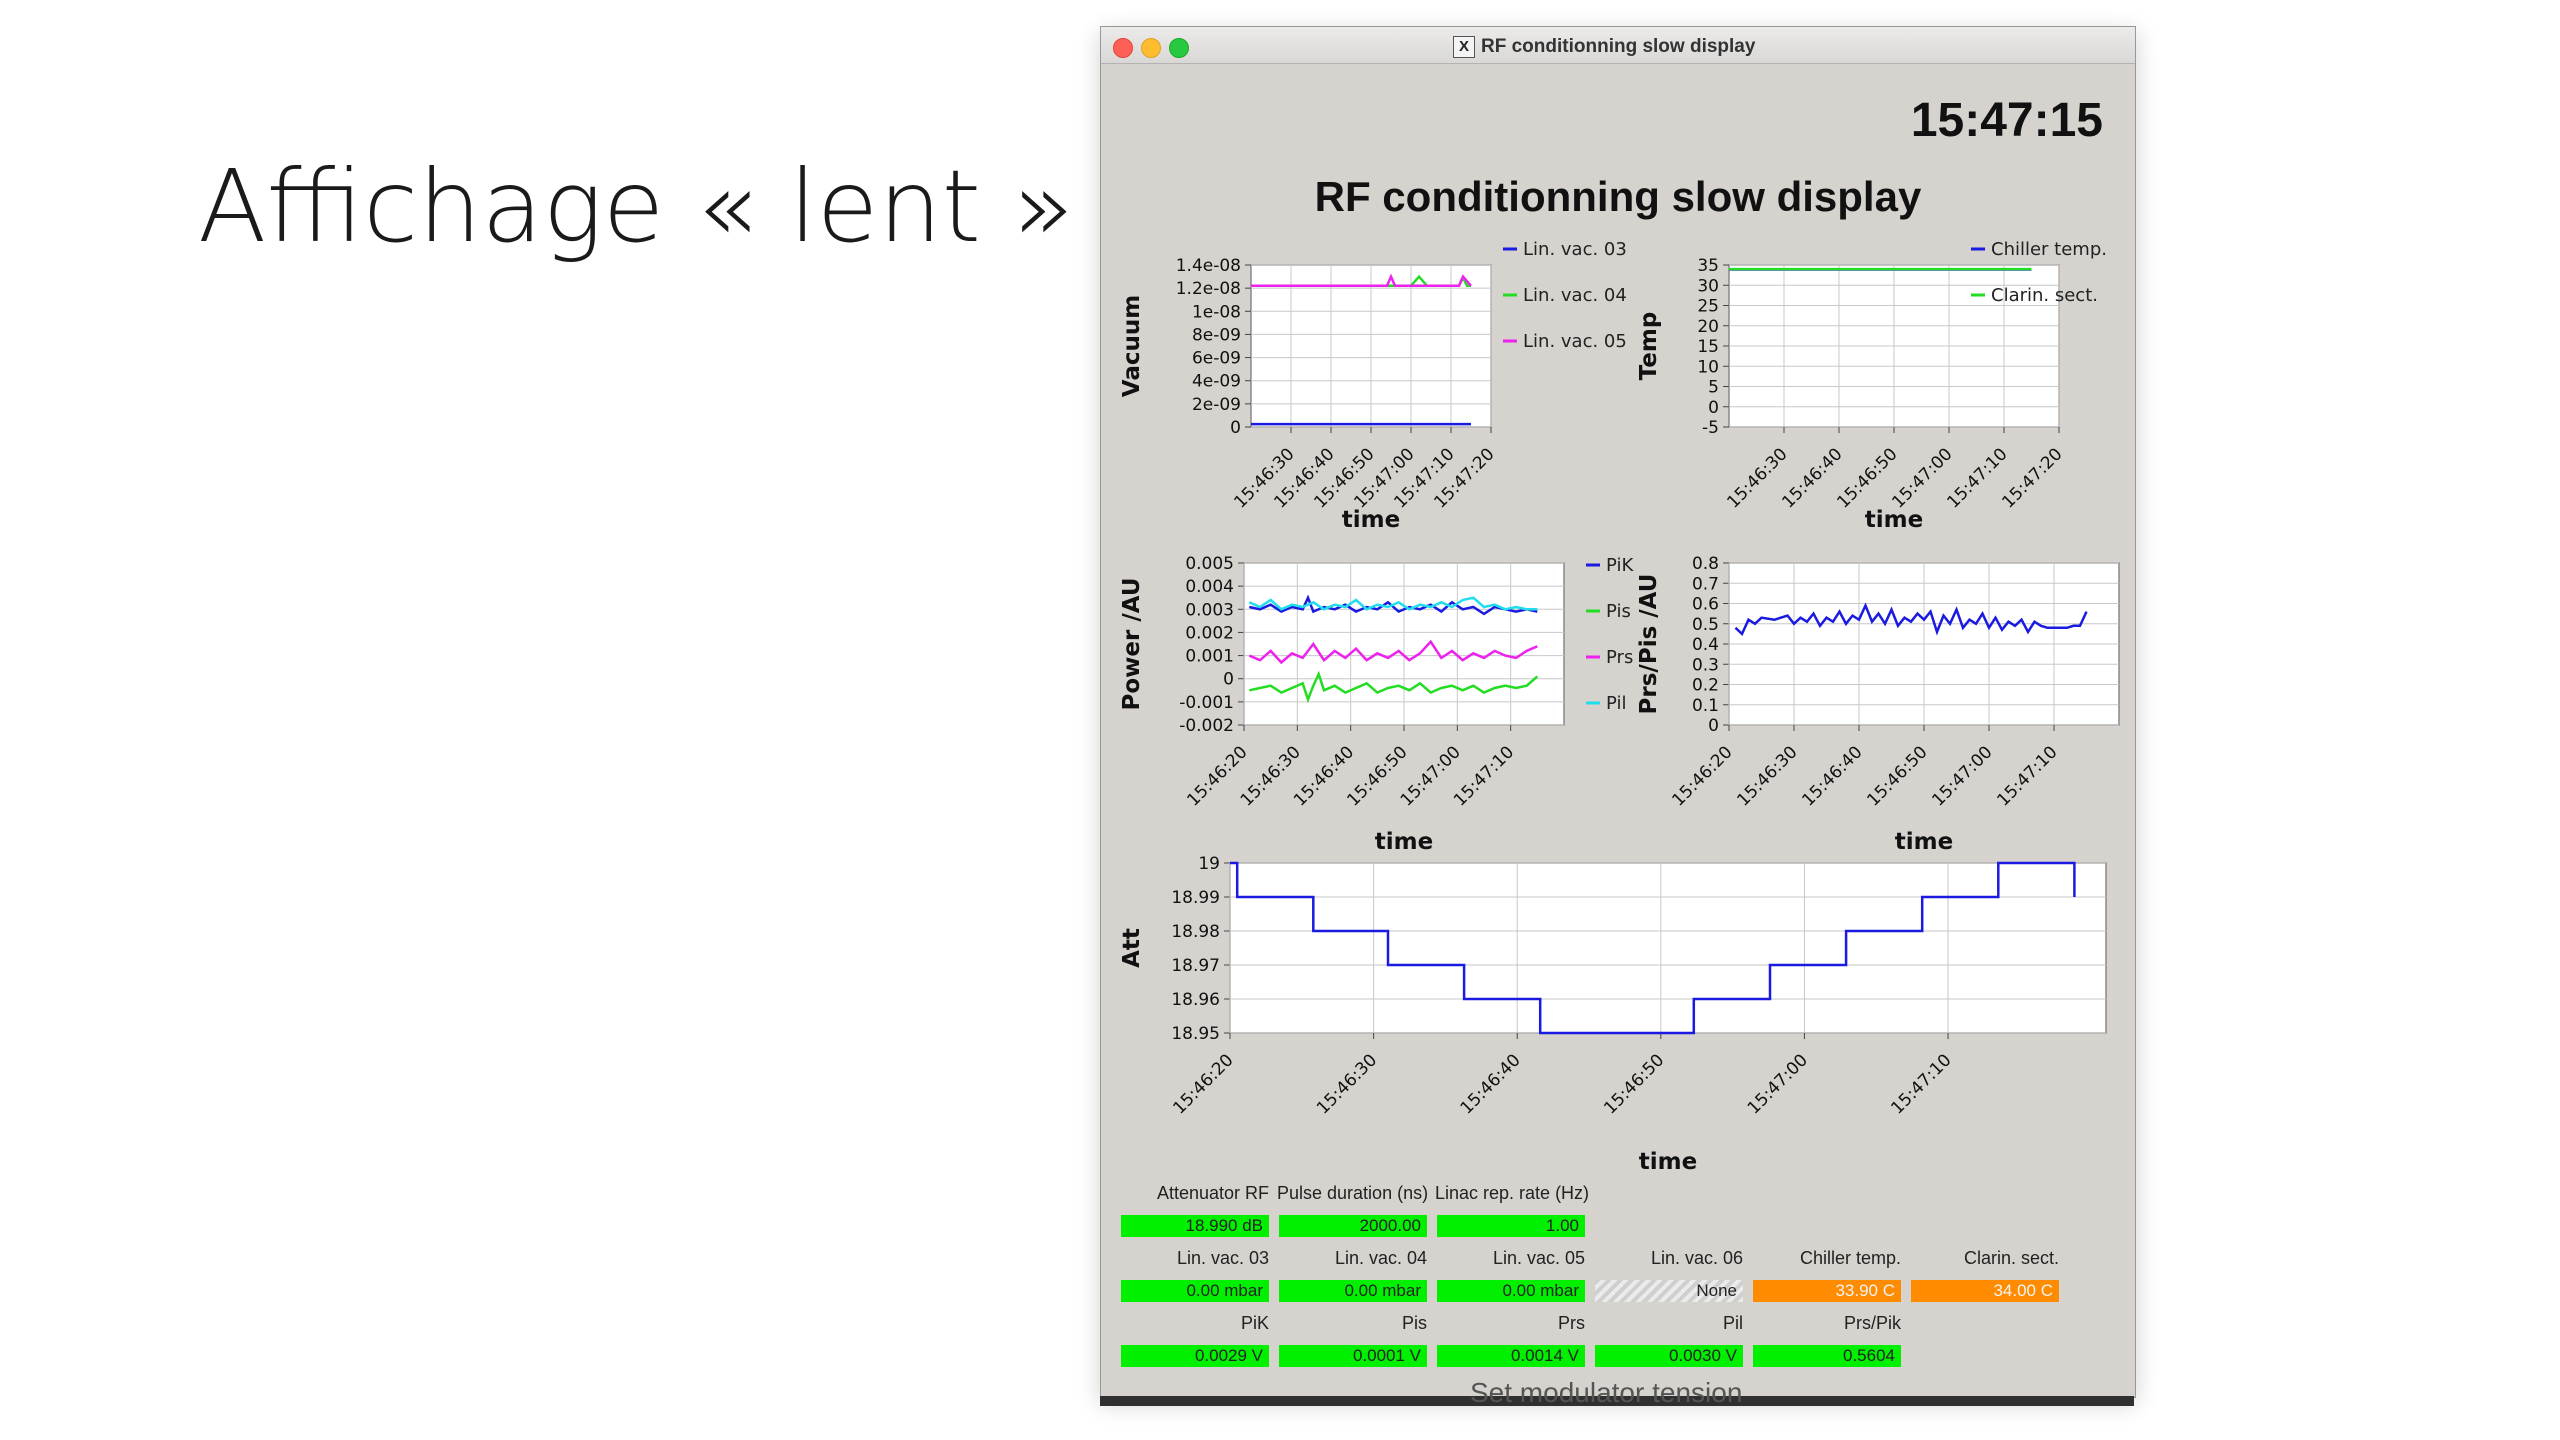  I want to click on plot-area, so click(1668, 948).